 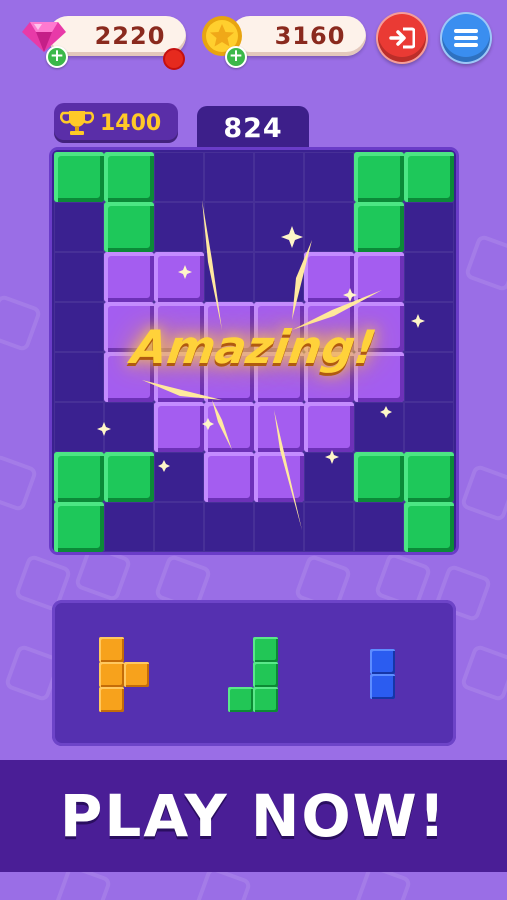 I want to click on play-now-banner: PLAY NOW!, so click(x=253, y=816).